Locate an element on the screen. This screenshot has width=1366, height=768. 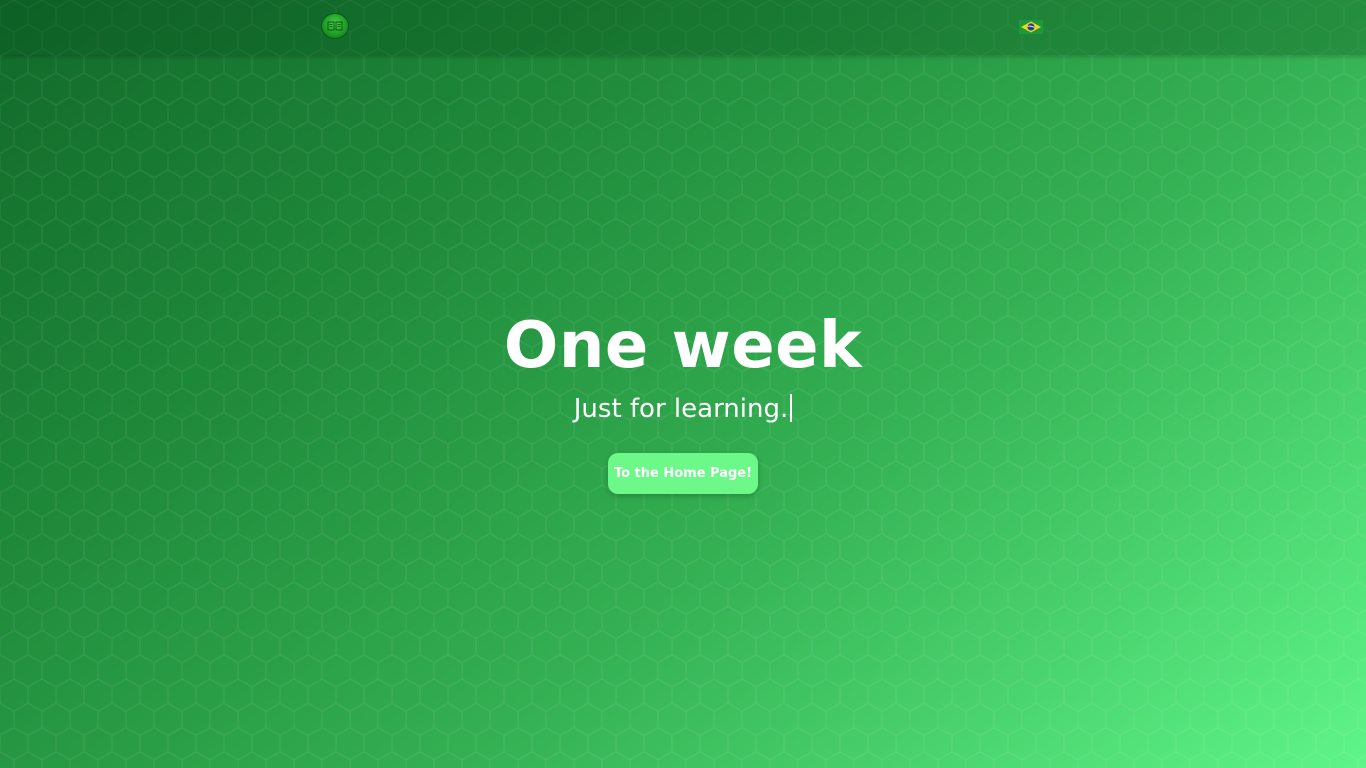
hero-subtitle: Just for learning. is located at coordinates (681, 409).